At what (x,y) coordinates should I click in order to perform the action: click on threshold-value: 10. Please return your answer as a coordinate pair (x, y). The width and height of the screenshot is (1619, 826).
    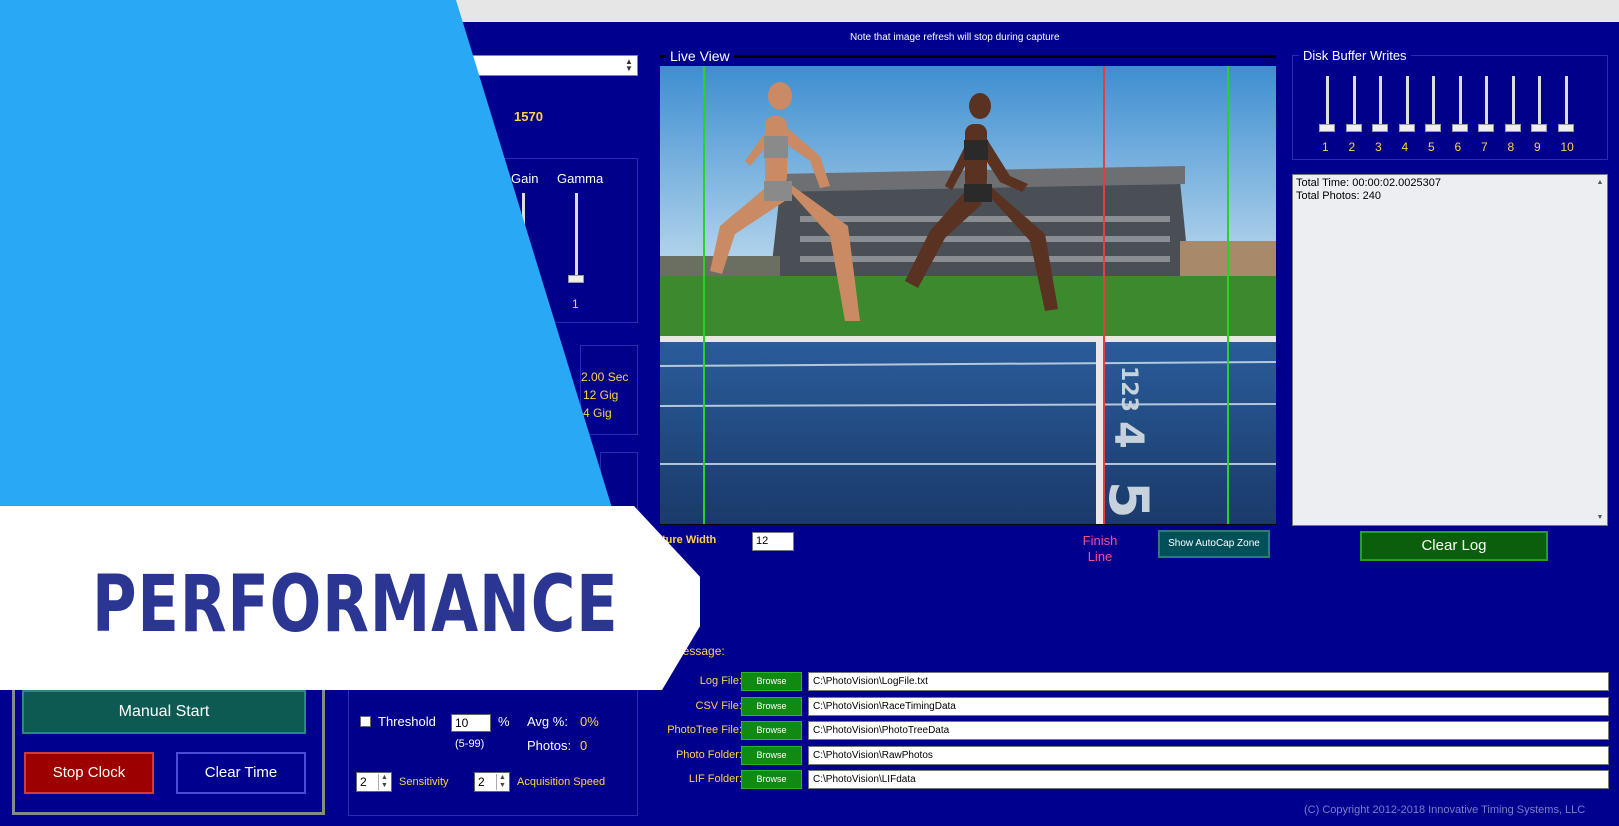
    Looking at the image, I should click on (462, 723).